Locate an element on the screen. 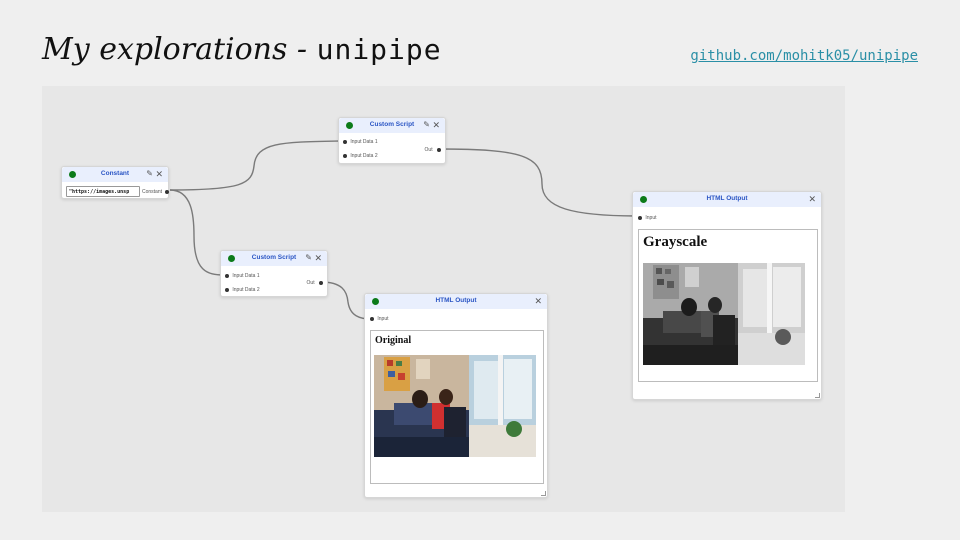  original-photo is located at coordinates (455, 406).